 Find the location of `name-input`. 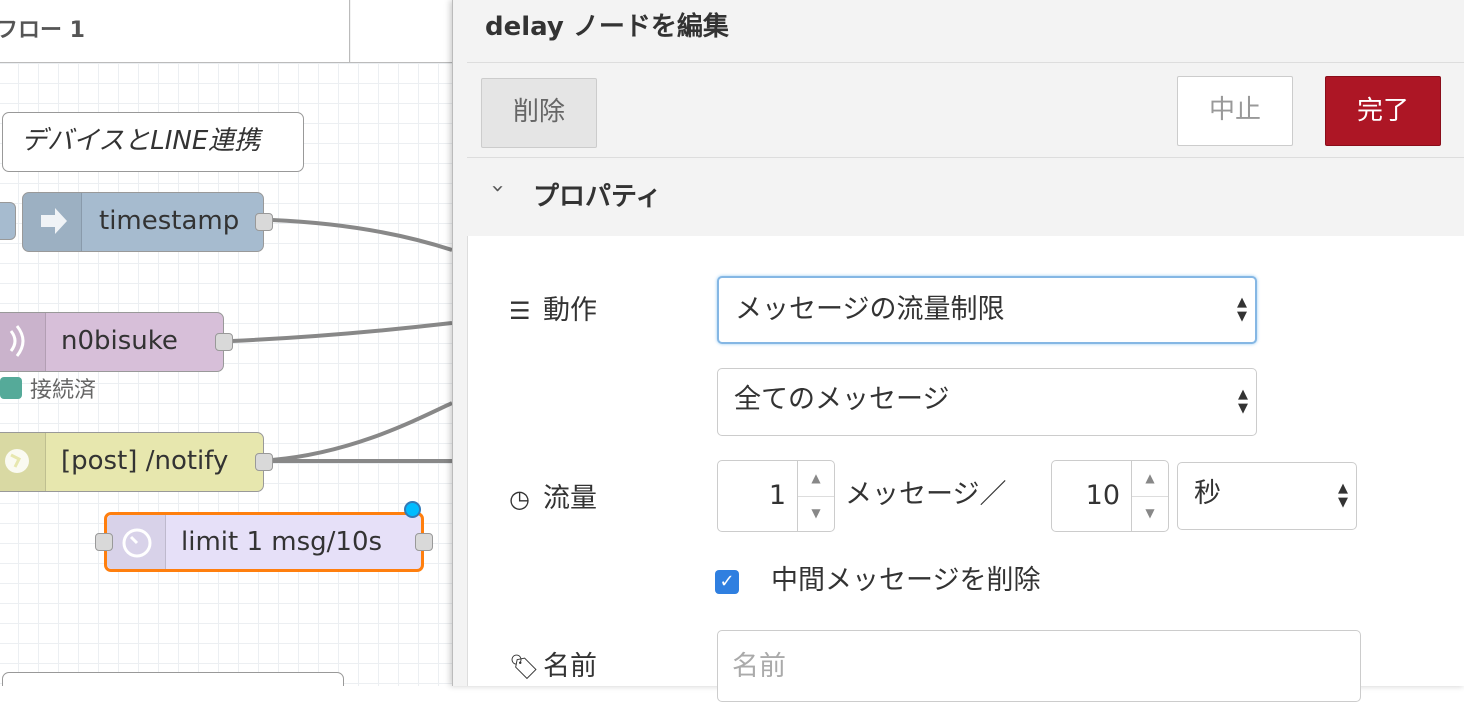

name-input is located at coordinates (1039, 666).